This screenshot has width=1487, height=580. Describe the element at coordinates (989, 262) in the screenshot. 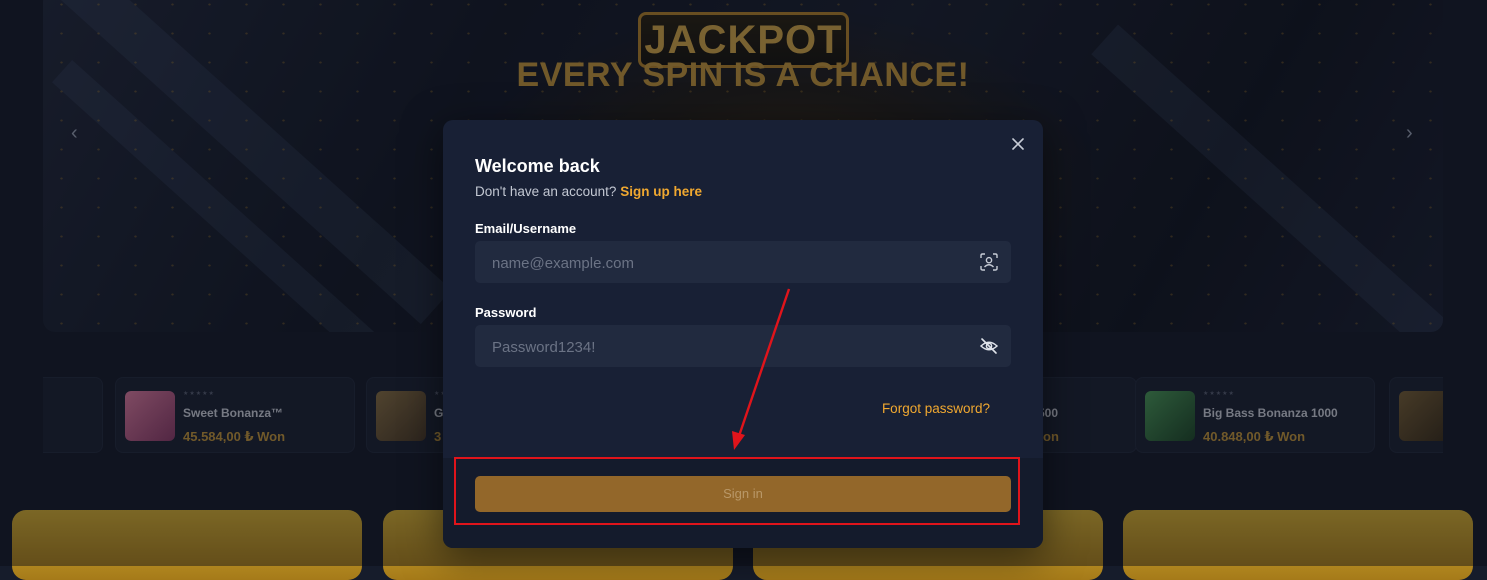

I see `face-scan-icon` at that location.